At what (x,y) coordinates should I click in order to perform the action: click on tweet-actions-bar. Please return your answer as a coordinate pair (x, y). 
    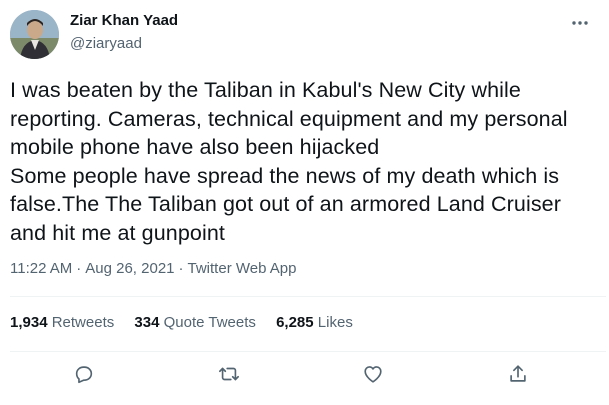
    Looking at the image, I should click on (304, 375).